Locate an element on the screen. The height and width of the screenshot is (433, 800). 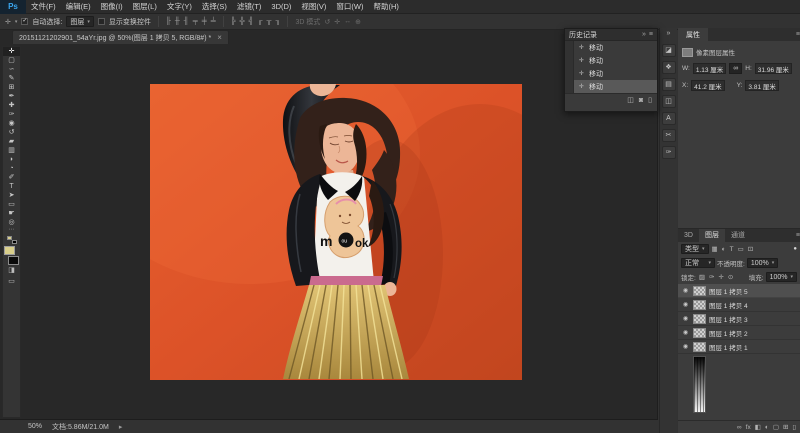
distribute-middle-icon: ╥ is located at coordinates (269, 21).